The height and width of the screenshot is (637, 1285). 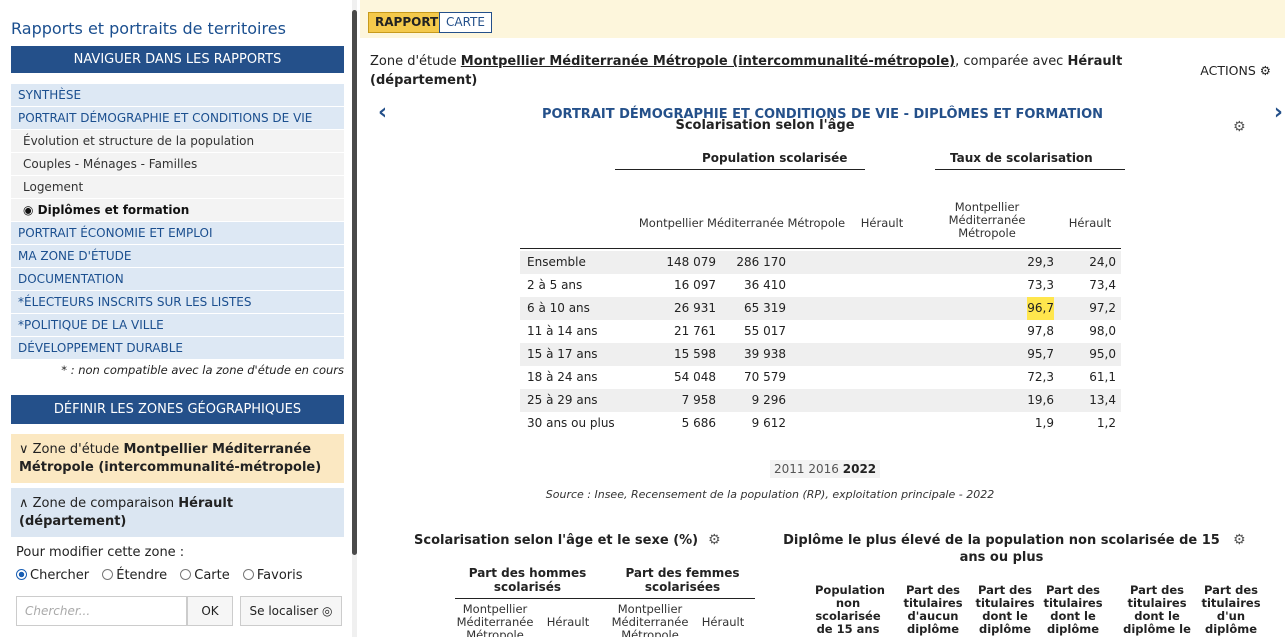 I want to click on cell-pop-her: 286 170, so click(x=761, y=262).